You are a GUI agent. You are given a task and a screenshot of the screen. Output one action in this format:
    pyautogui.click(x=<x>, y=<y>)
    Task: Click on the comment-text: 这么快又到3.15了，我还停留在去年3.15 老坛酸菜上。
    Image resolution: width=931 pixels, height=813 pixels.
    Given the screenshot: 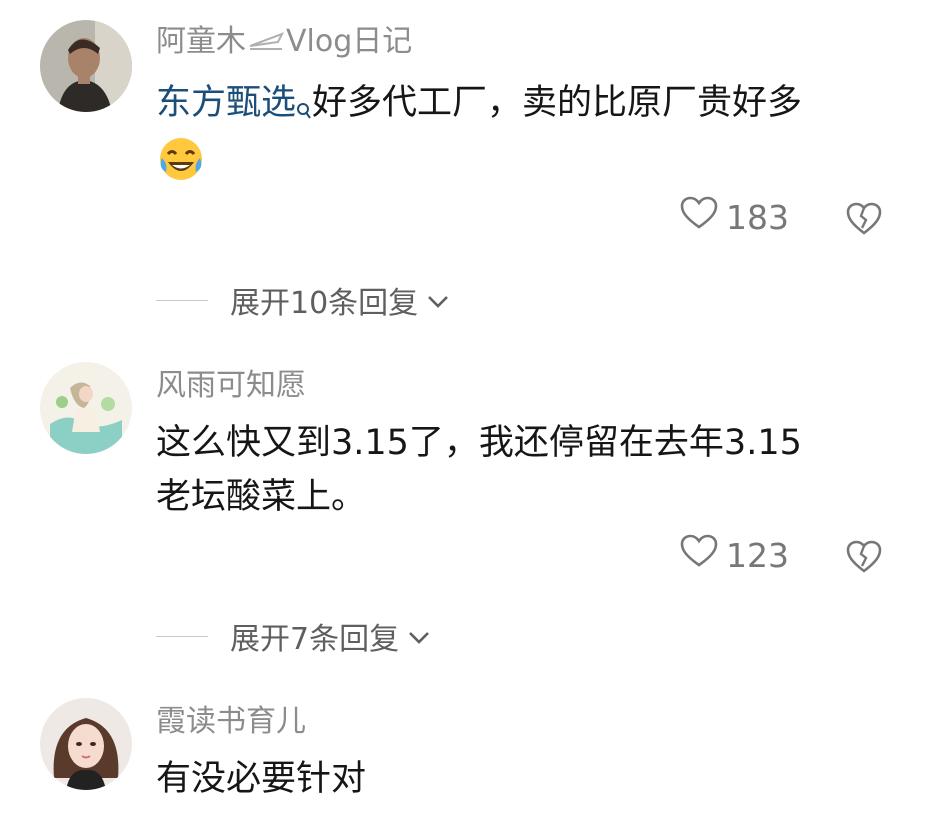 What is the action you would take?
    pyautogui.click(x=526, y=470)
    